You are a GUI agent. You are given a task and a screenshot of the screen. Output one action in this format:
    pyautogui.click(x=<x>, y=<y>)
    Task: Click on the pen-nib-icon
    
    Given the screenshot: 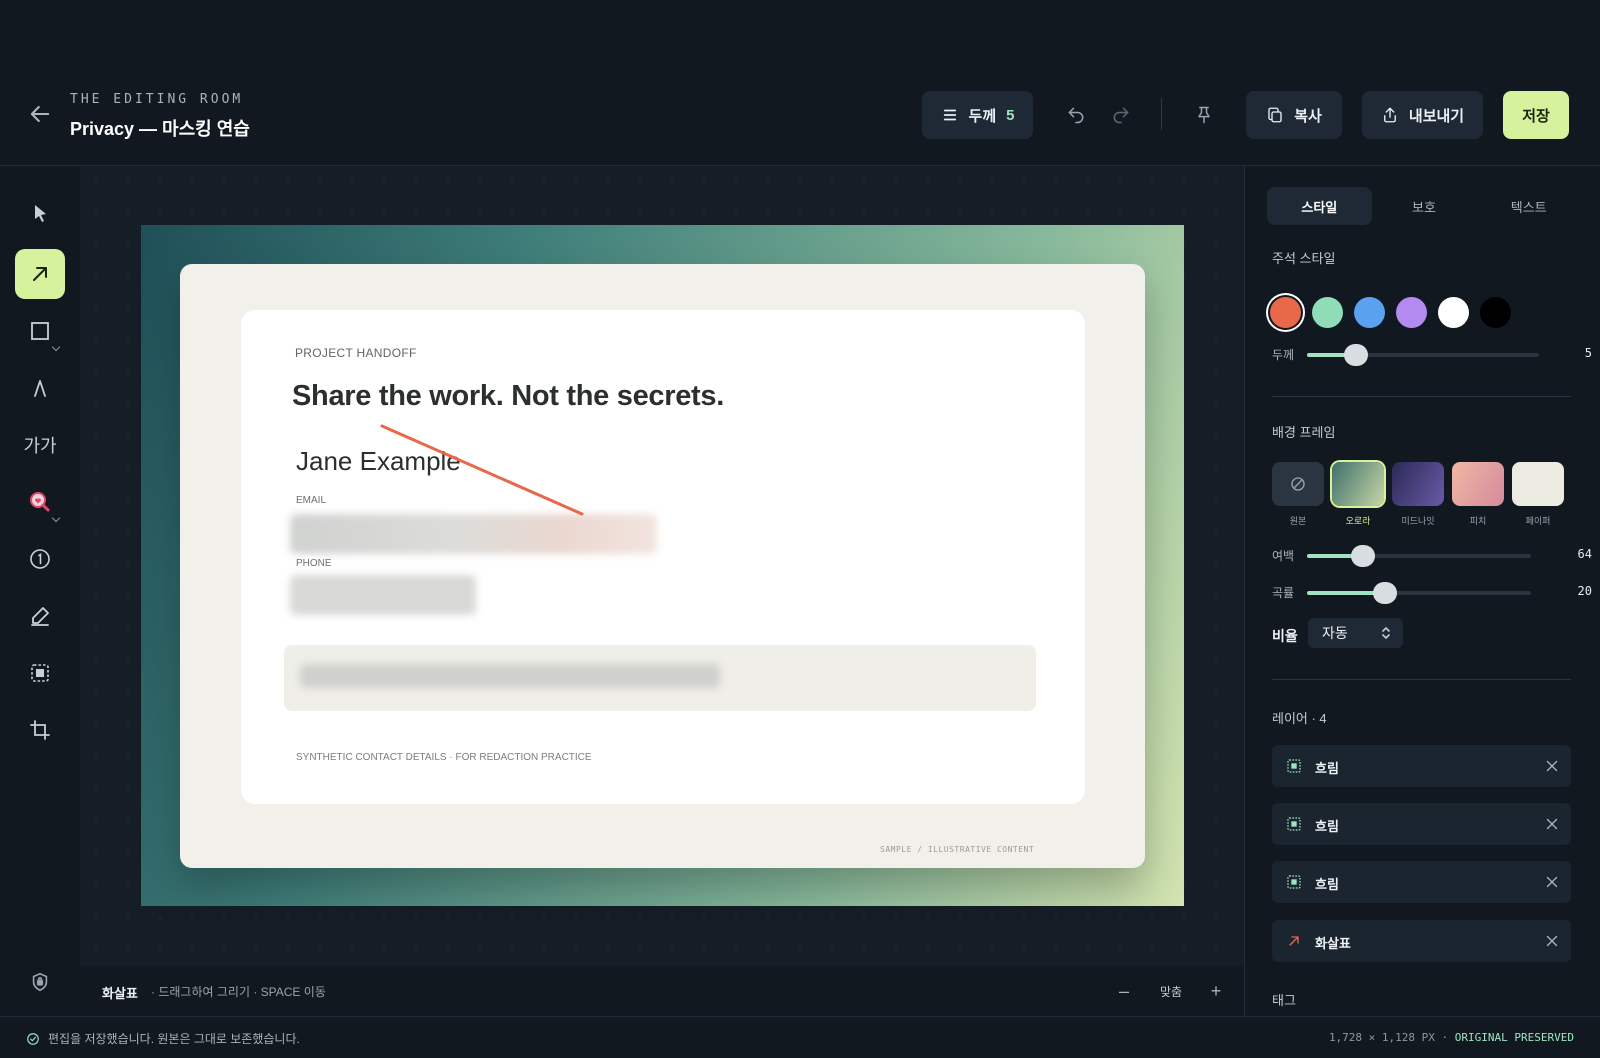 What is the action you would take?
    pyautogui.click(x=40, y=388)
    